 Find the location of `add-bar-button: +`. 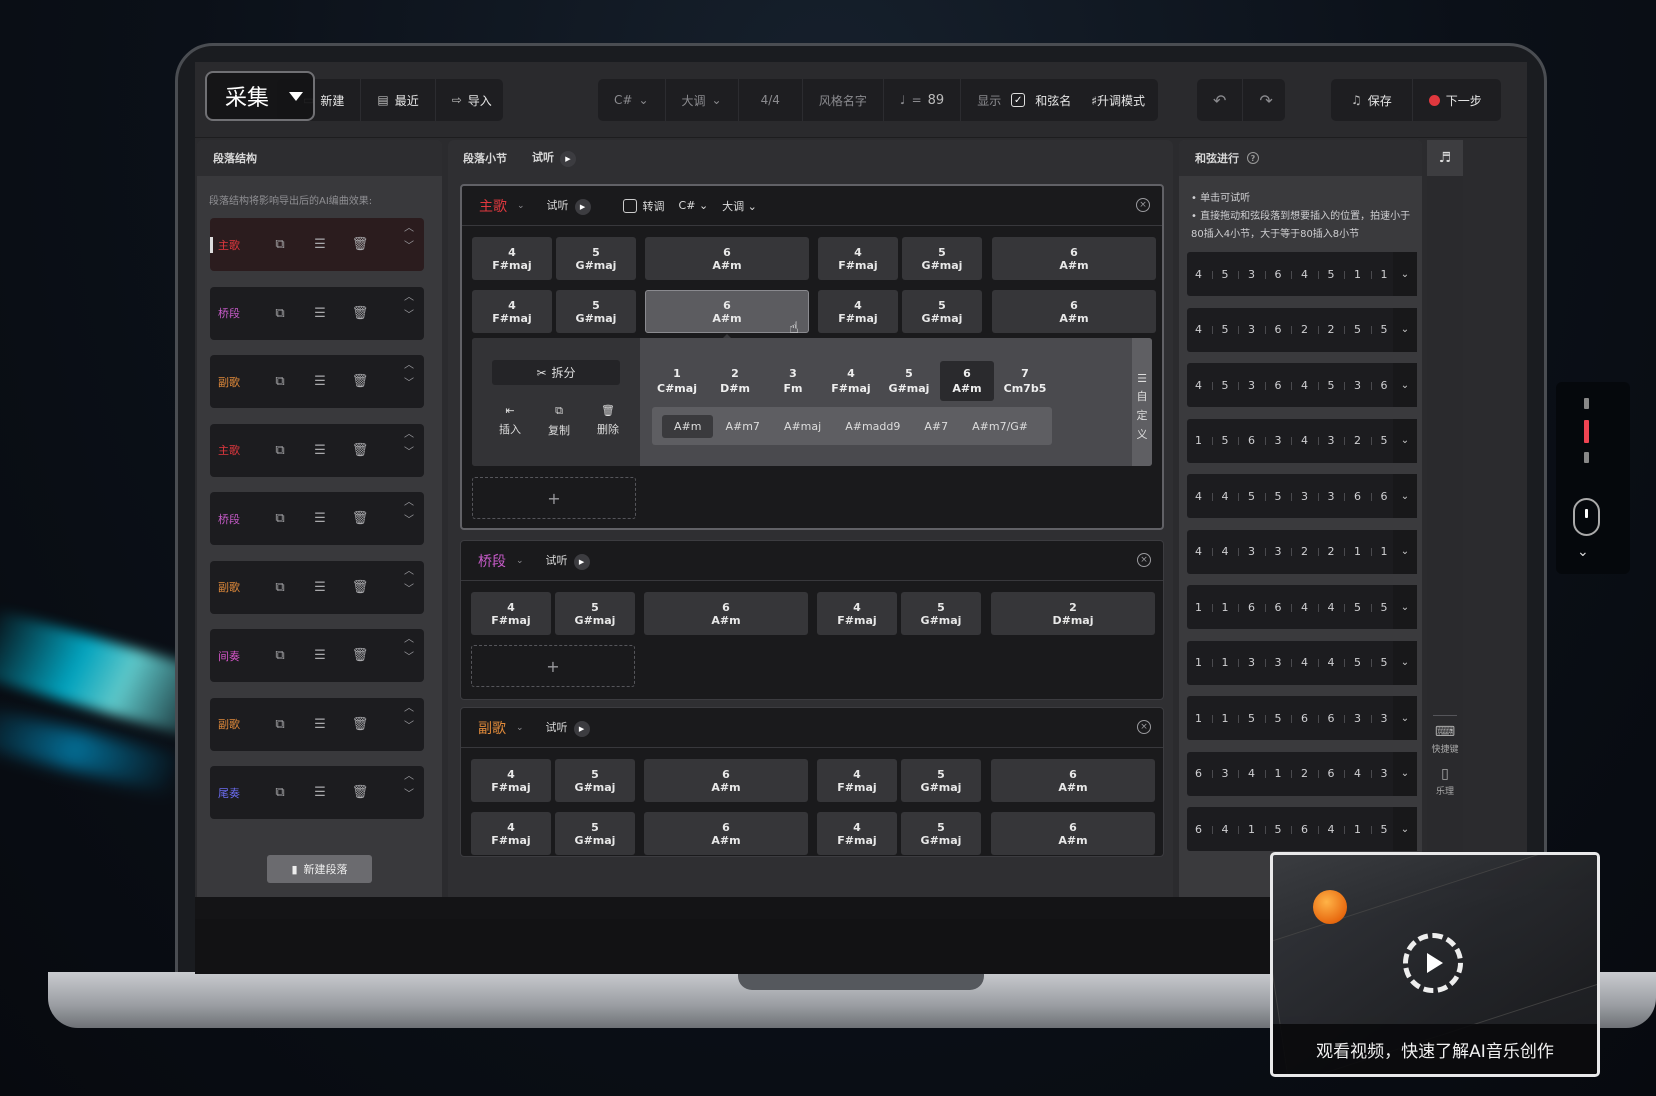

add-bar-button: + is located at coordinates (554, 498).